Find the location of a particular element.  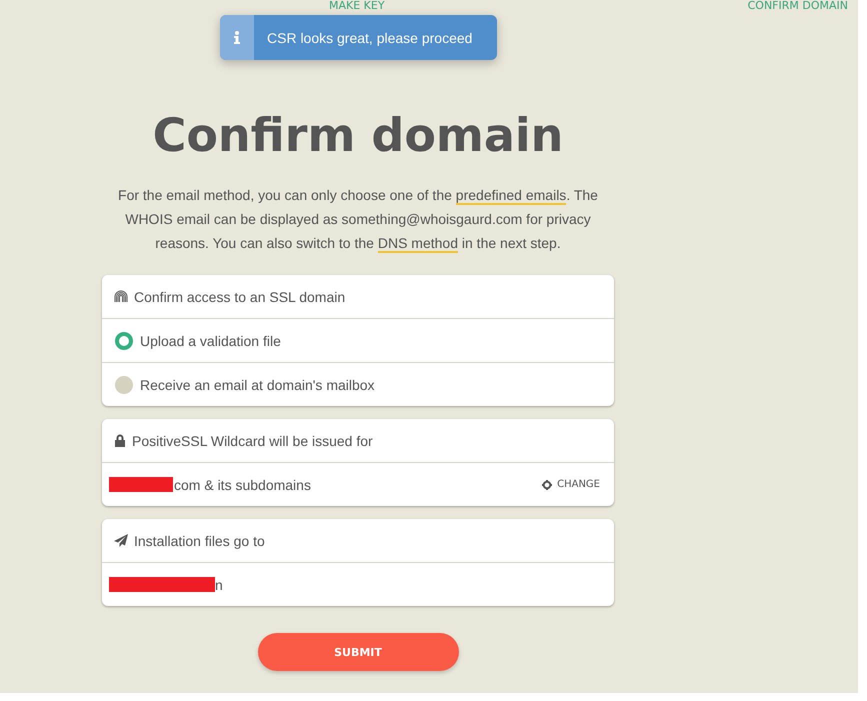

card-title: PositiveSSL Wildcard will be issued for is located at coordinates (252, 440).